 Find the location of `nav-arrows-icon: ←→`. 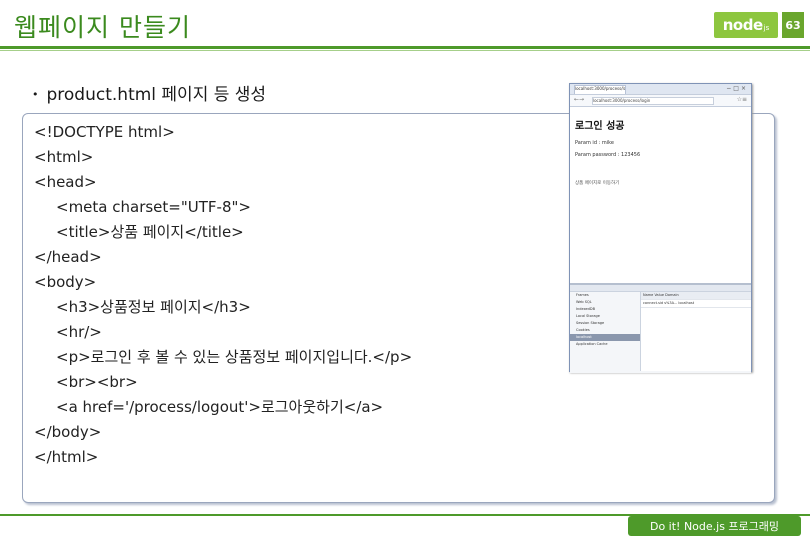

nav-arrows-icon: ←→ is located at coordinates (579, 99).